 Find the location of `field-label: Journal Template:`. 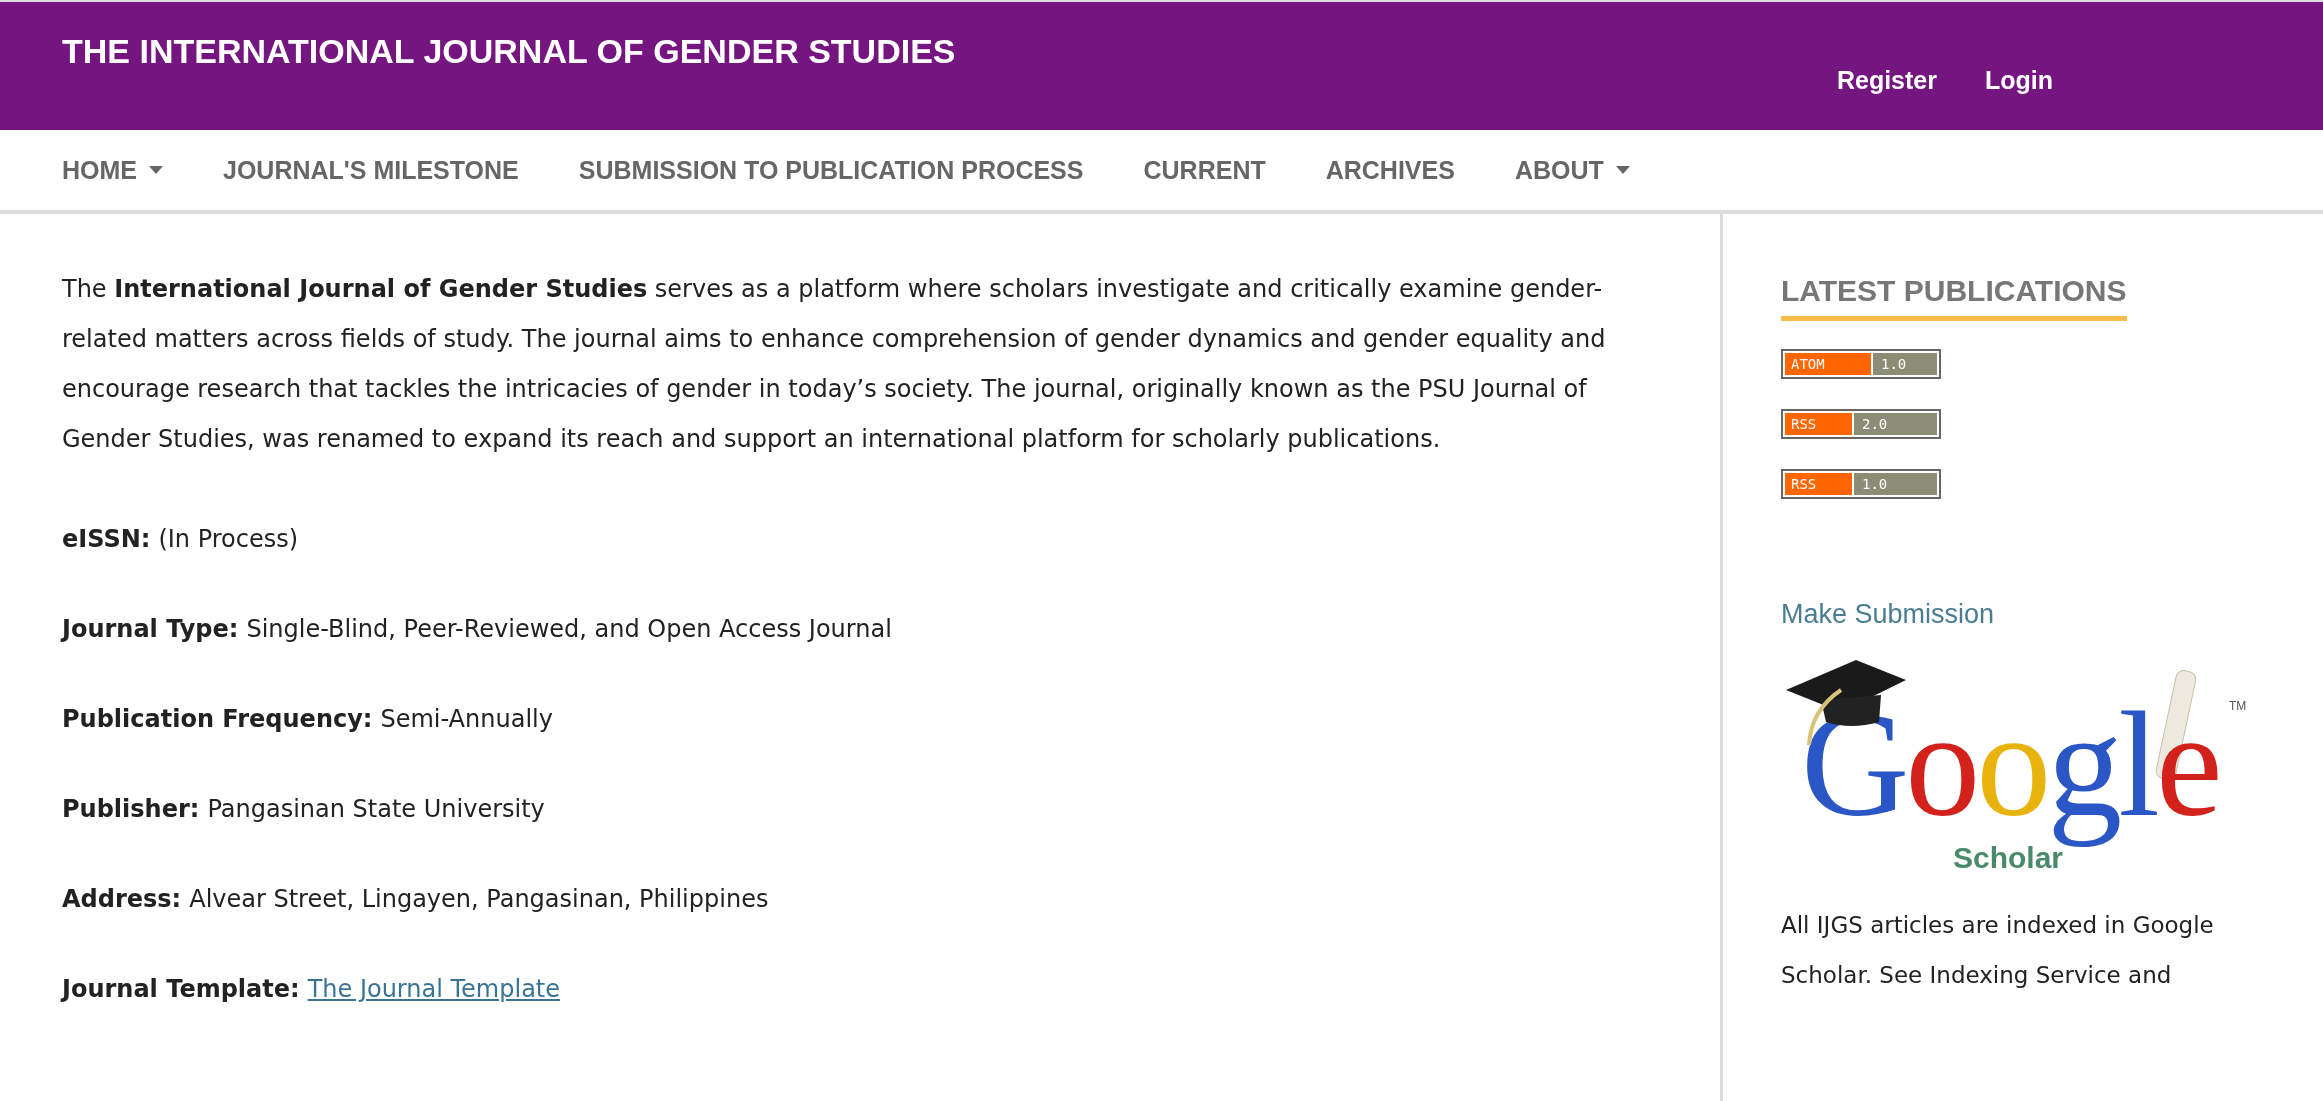

field-label: Journal Template: is located at coordinates (181, 989).